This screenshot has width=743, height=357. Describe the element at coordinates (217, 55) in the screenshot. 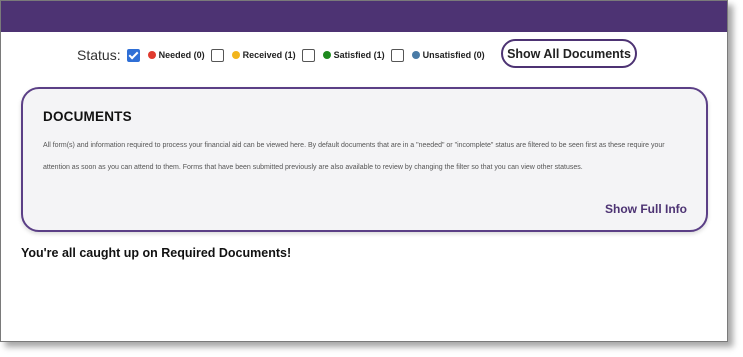

I see `needed-checkbox` at that location.